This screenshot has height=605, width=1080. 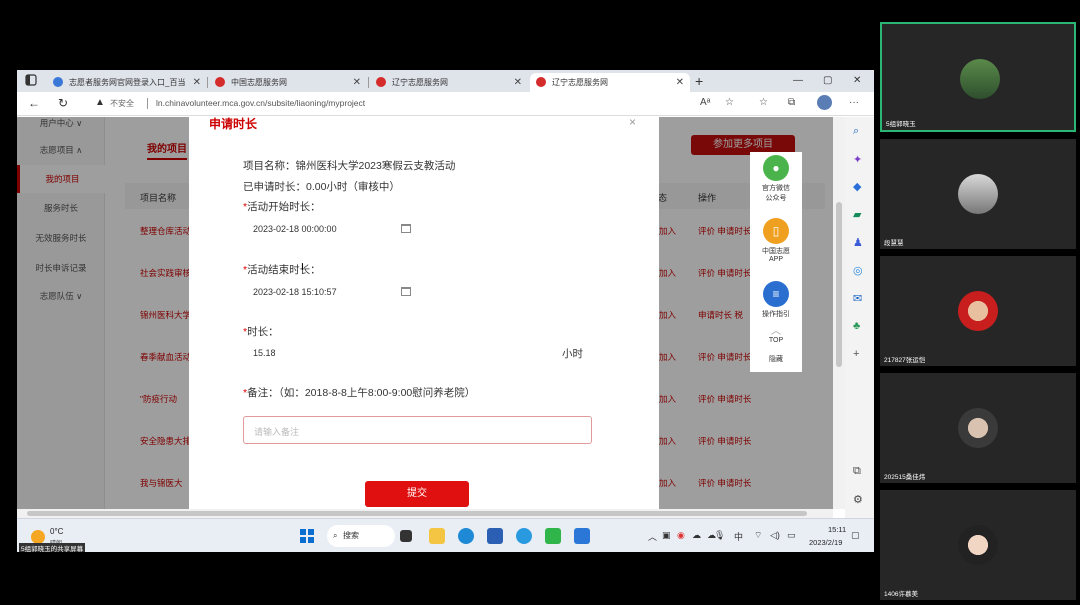 What do you see at coordinates (791, 535) in the screenshot?
I see `battery-icon: ▭` at bounding box center [791, 535].